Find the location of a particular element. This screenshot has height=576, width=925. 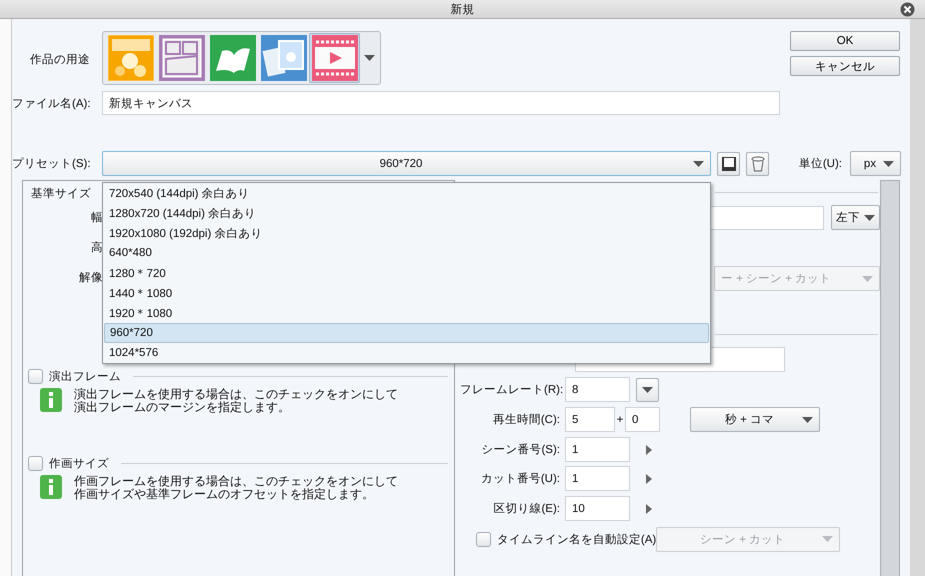

preset-option: 1280x720 (144dpi) 余白あり is located at coordinates (406, 213).